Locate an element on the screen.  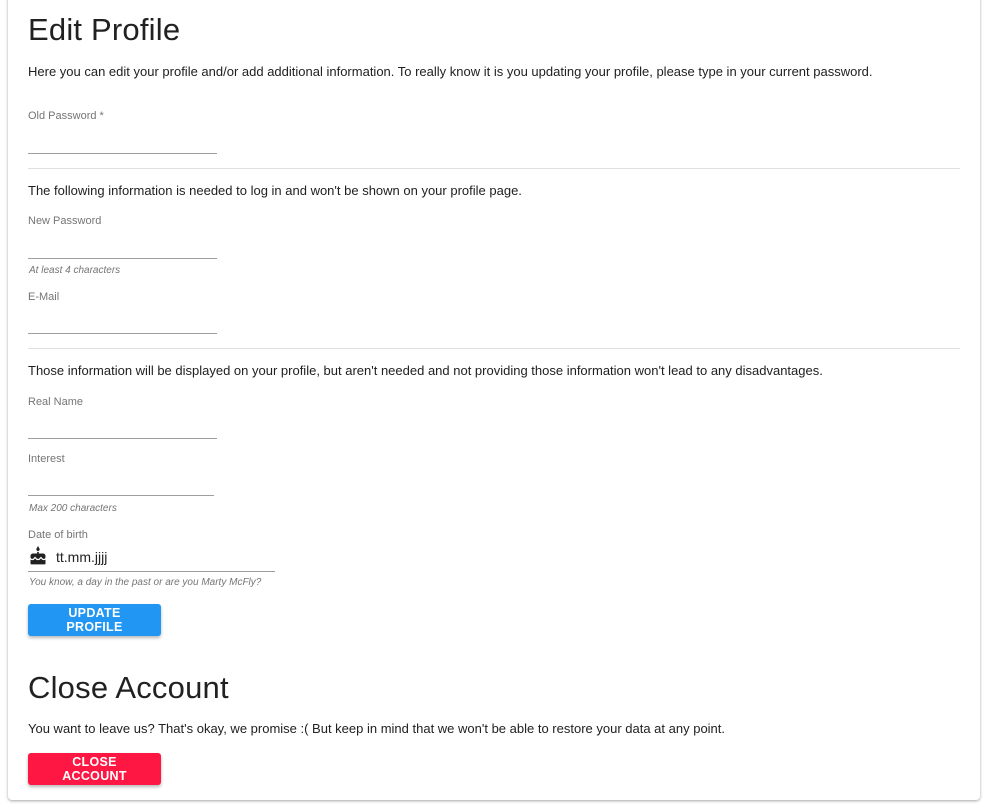
new-password-hint: At least 4 characters is located at coordinates (75, 270).